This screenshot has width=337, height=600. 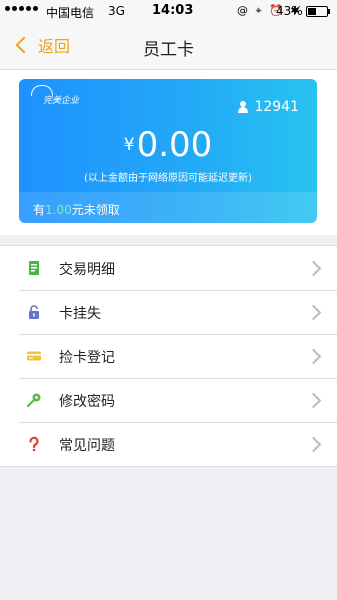 What do you see at coordinates (168, 50) in the screenshot?
I see `page-title: 员工卡` at bounding box center [168, 50].